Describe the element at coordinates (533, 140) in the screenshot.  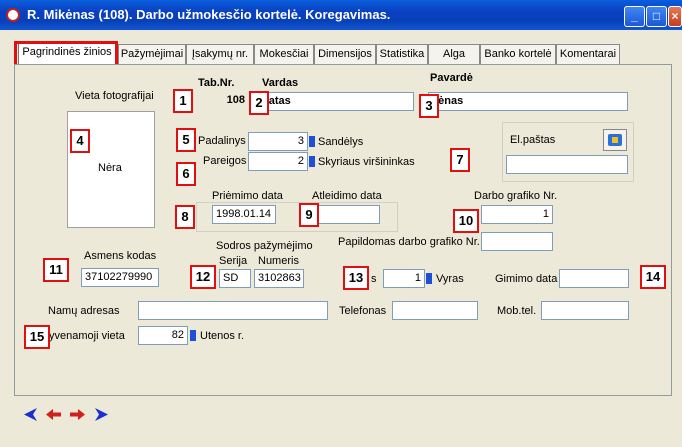
I see `email-label: El.paštas` at that location.